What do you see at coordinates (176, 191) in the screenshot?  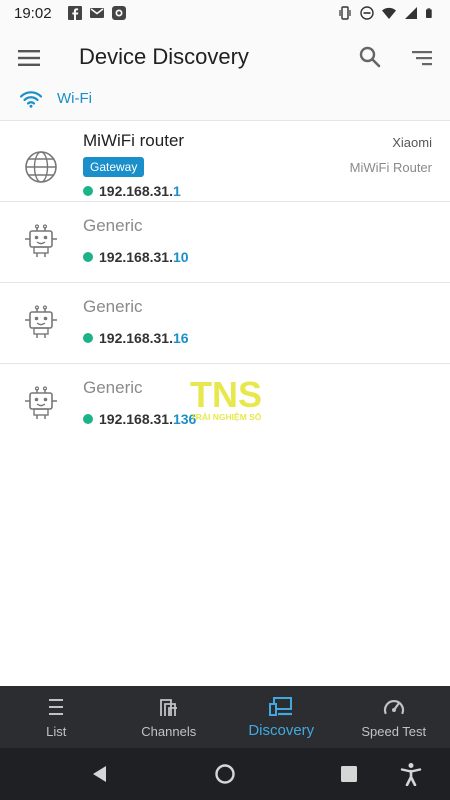 I see `ip-host: 1` at bounding box center [176, 191].